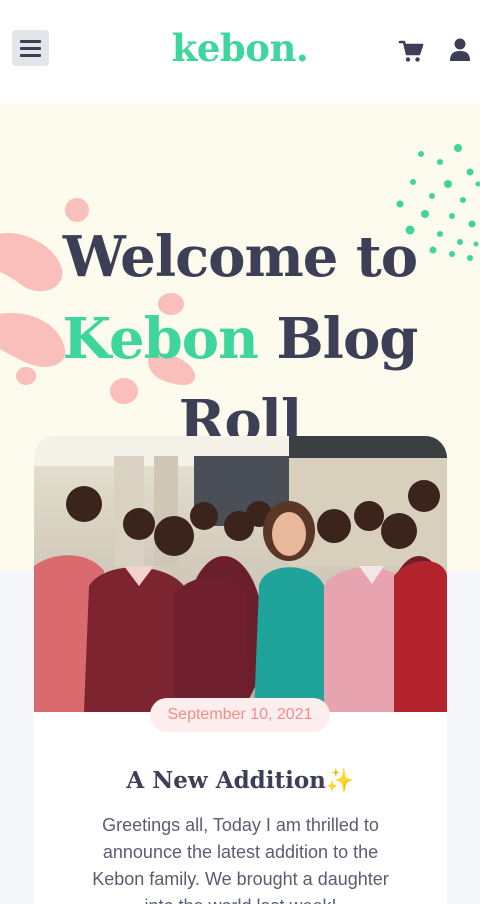 The width and height of the screenshot is (480, 904). Describe the element at coordinates (240, 257) in the screenshot. I see `hero-title-line1: Welcome to` at that location.